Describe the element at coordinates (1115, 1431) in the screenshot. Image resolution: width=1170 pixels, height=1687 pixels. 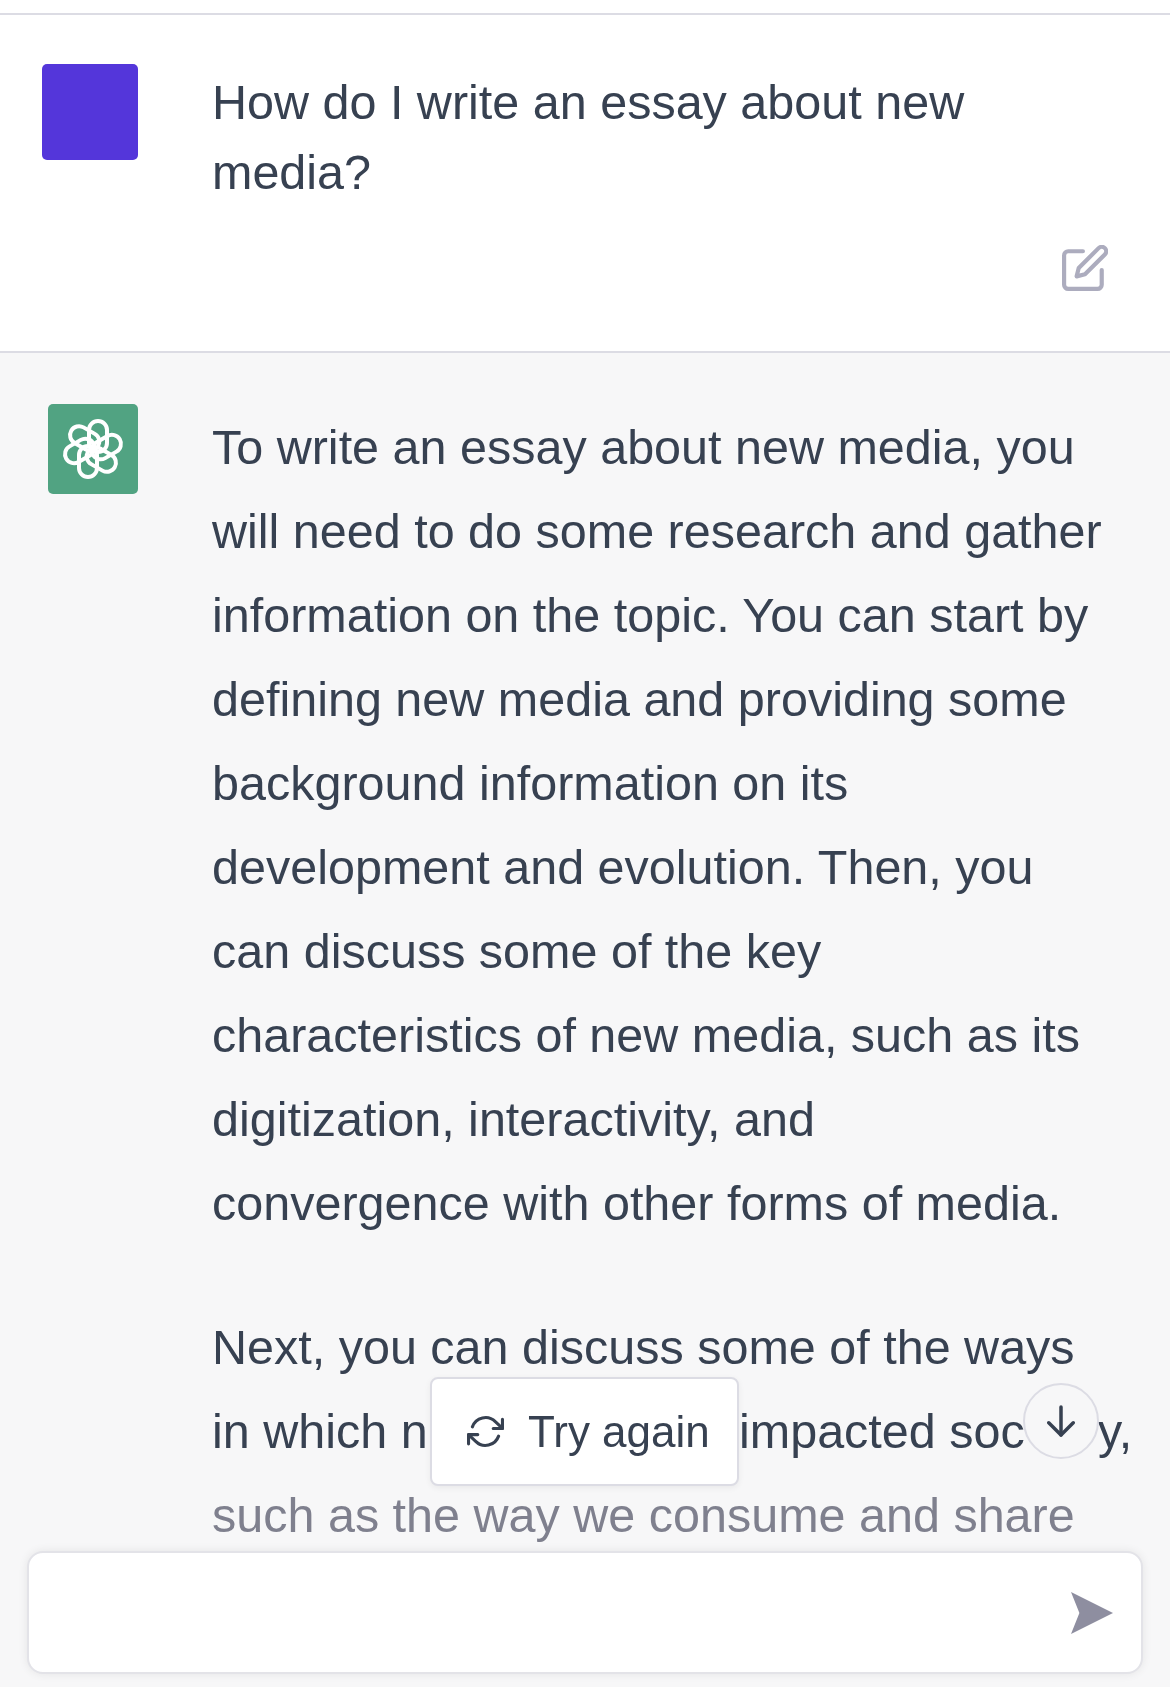
I see `message-text: y,` at that location.